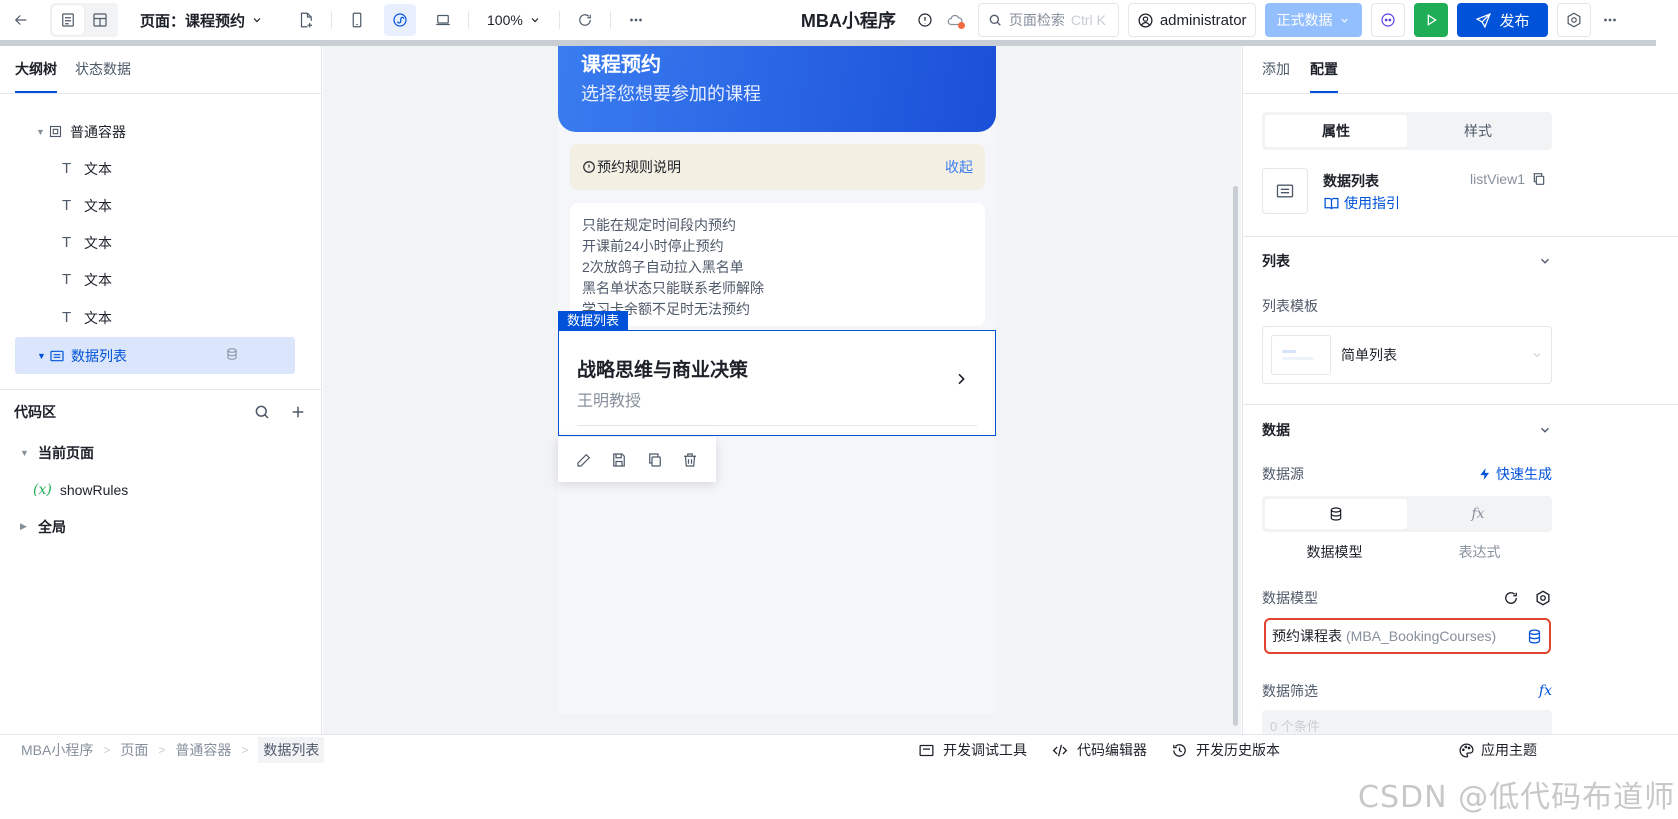  Describe the element at coordinates (1502, 20) in the screenshot. I see `publish-button: 发布` at that location.